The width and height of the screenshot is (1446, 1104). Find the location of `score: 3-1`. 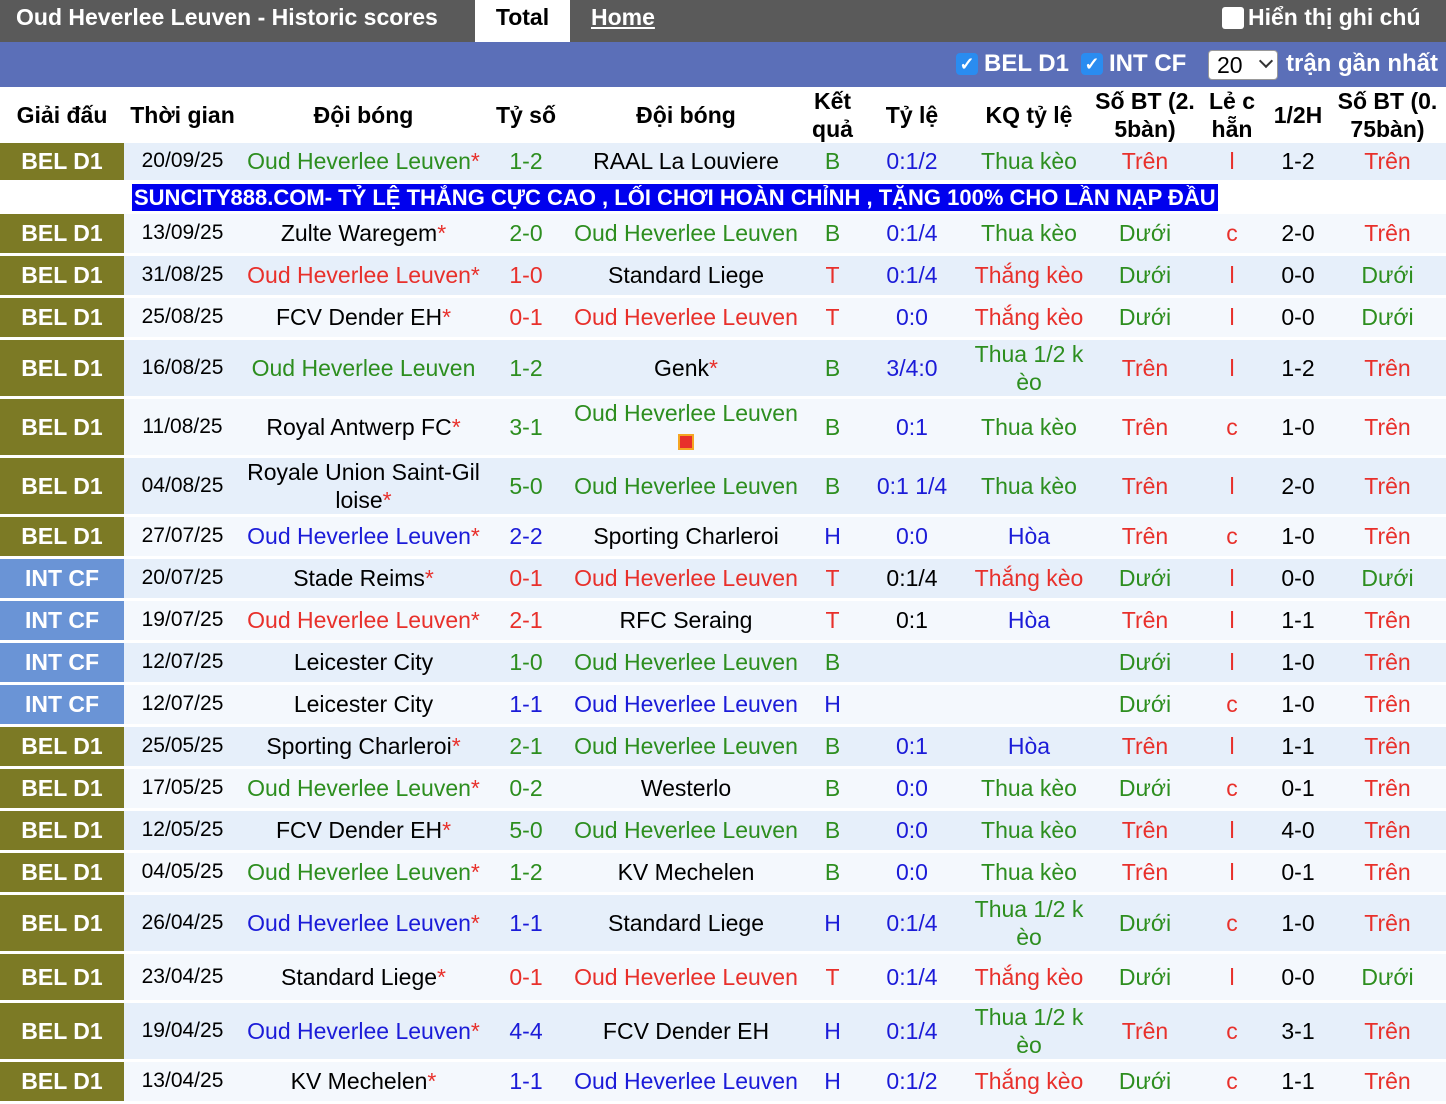

score: 3-1 is located at coordinates (526, 426).